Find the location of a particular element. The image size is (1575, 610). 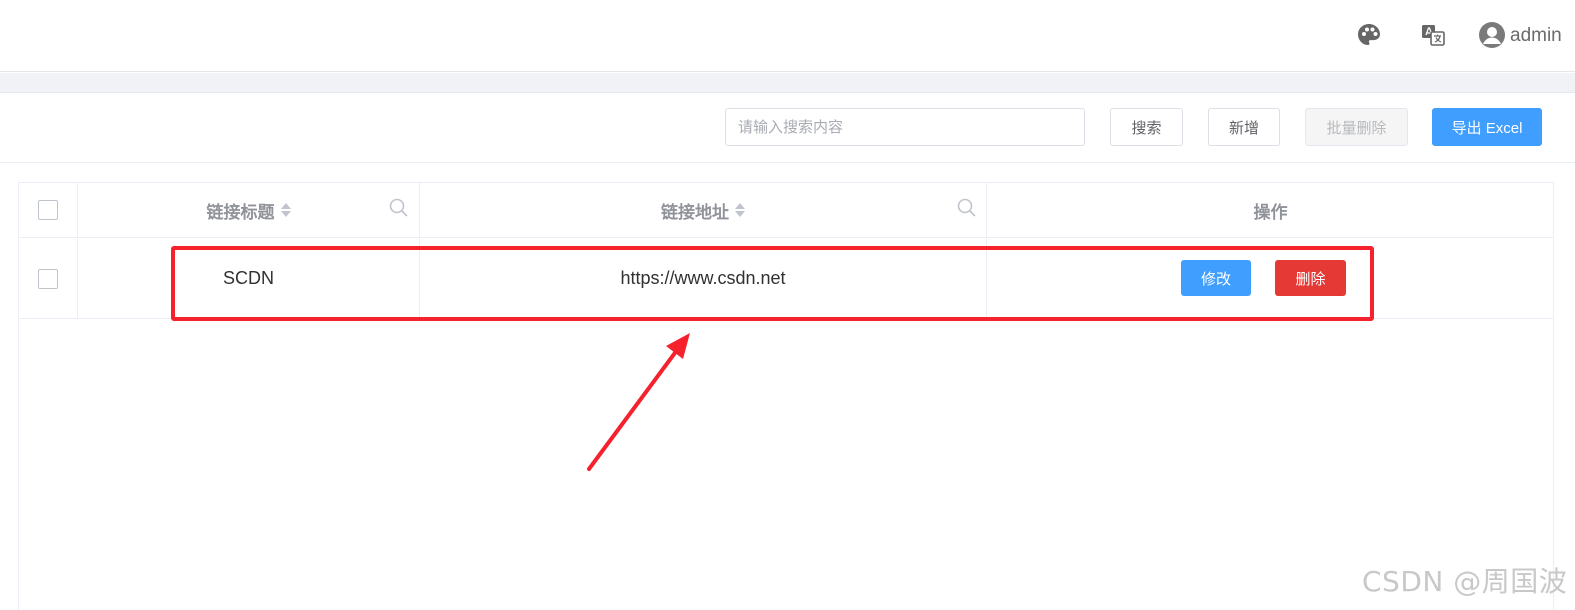

link-title: SCDN is located at coordinates (248, 278).